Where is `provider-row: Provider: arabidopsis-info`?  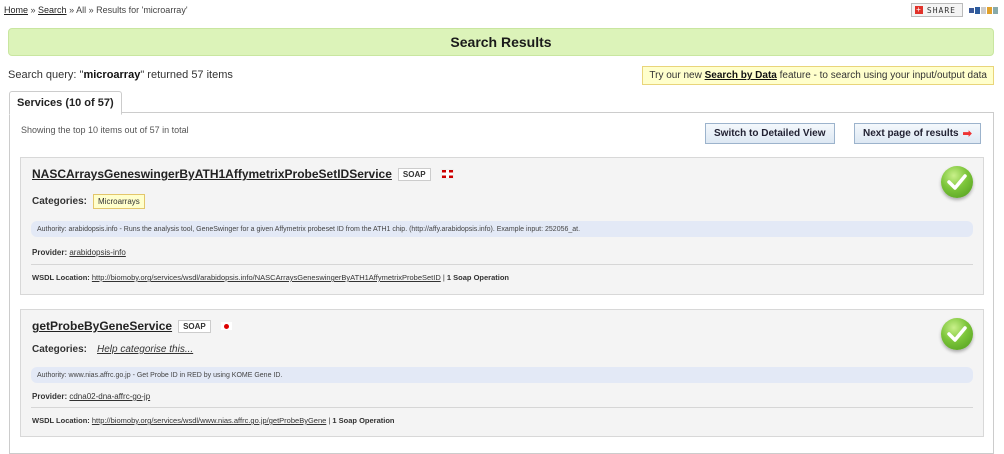
provider-row: Provider: arabidopsis-info is located at coordinates (79, 252).